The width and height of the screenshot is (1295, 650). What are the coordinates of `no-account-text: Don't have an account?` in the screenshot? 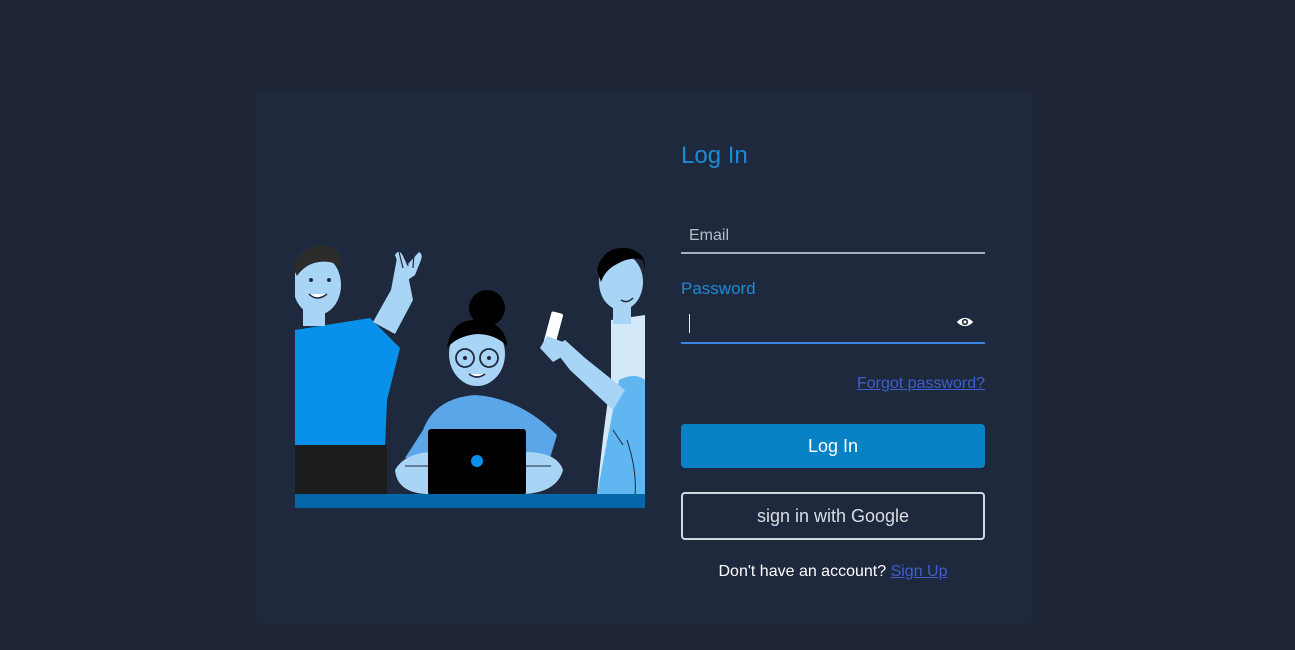 It's located at (802, 571).